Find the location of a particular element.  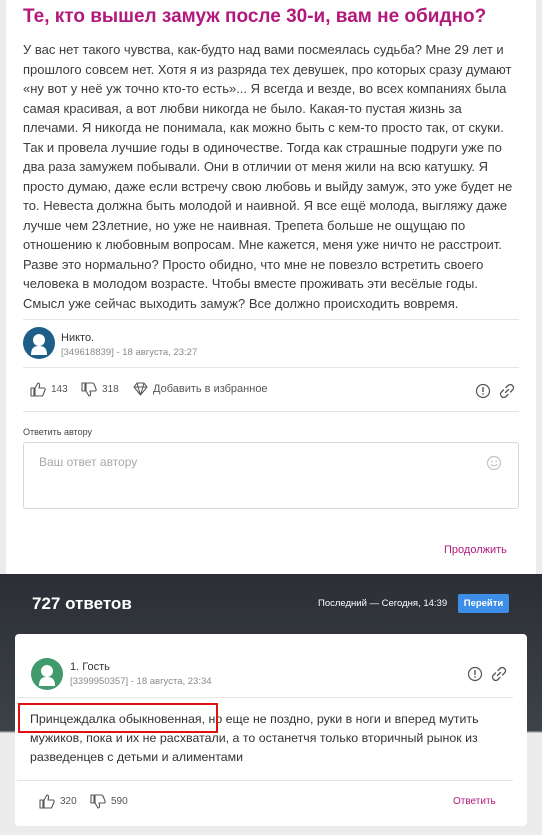

favorites-label: Добавить в избранное is located at coordinates (210, 389).